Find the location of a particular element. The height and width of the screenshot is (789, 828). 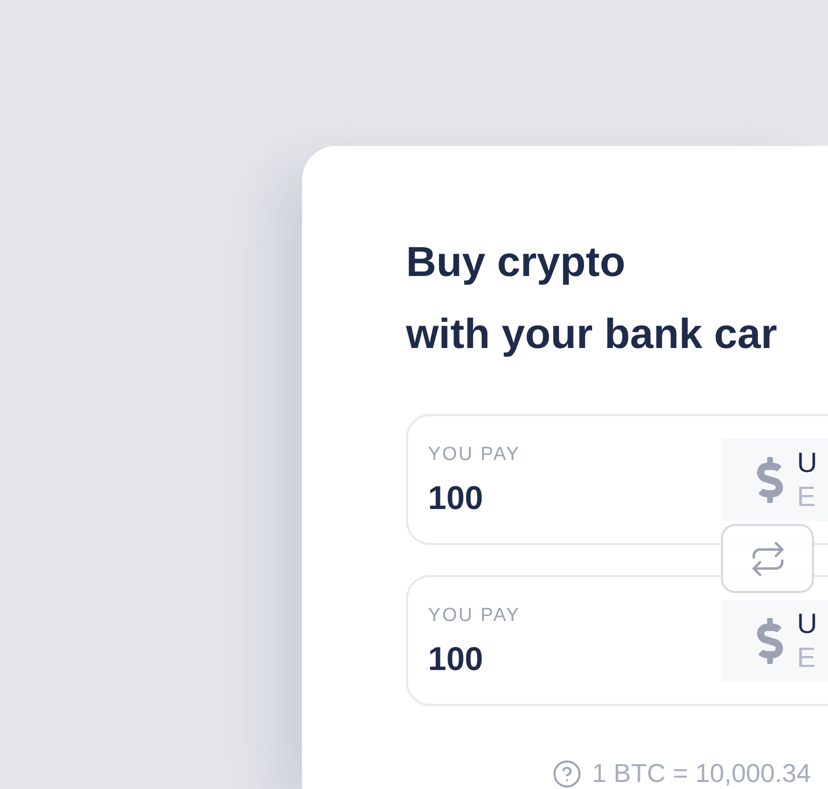

swap-button is located at coordinates (767, 558).